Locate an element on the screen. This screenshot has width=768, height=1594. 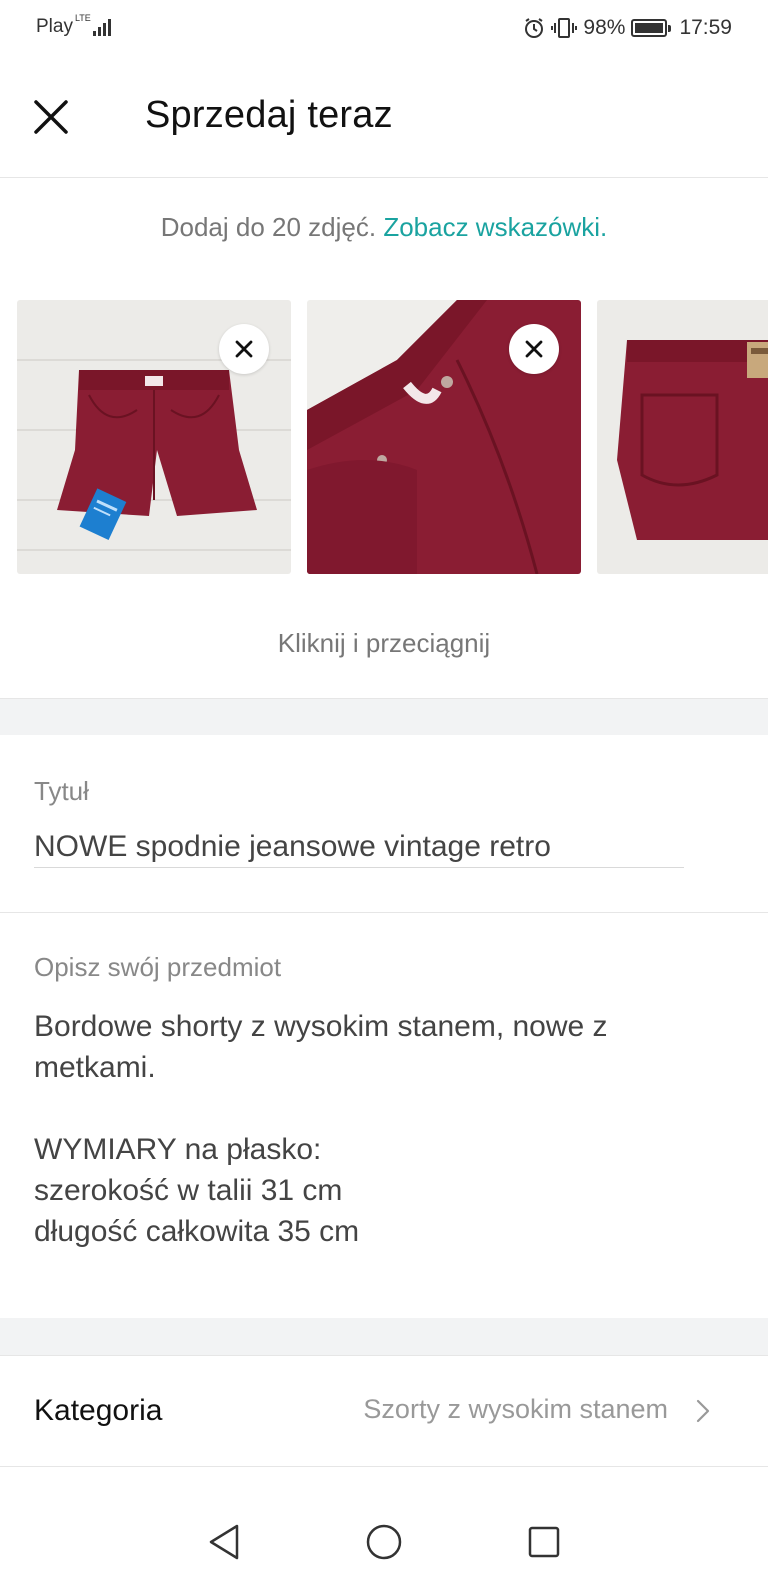
recents-square-icon is located at coordinates (544, 1542).